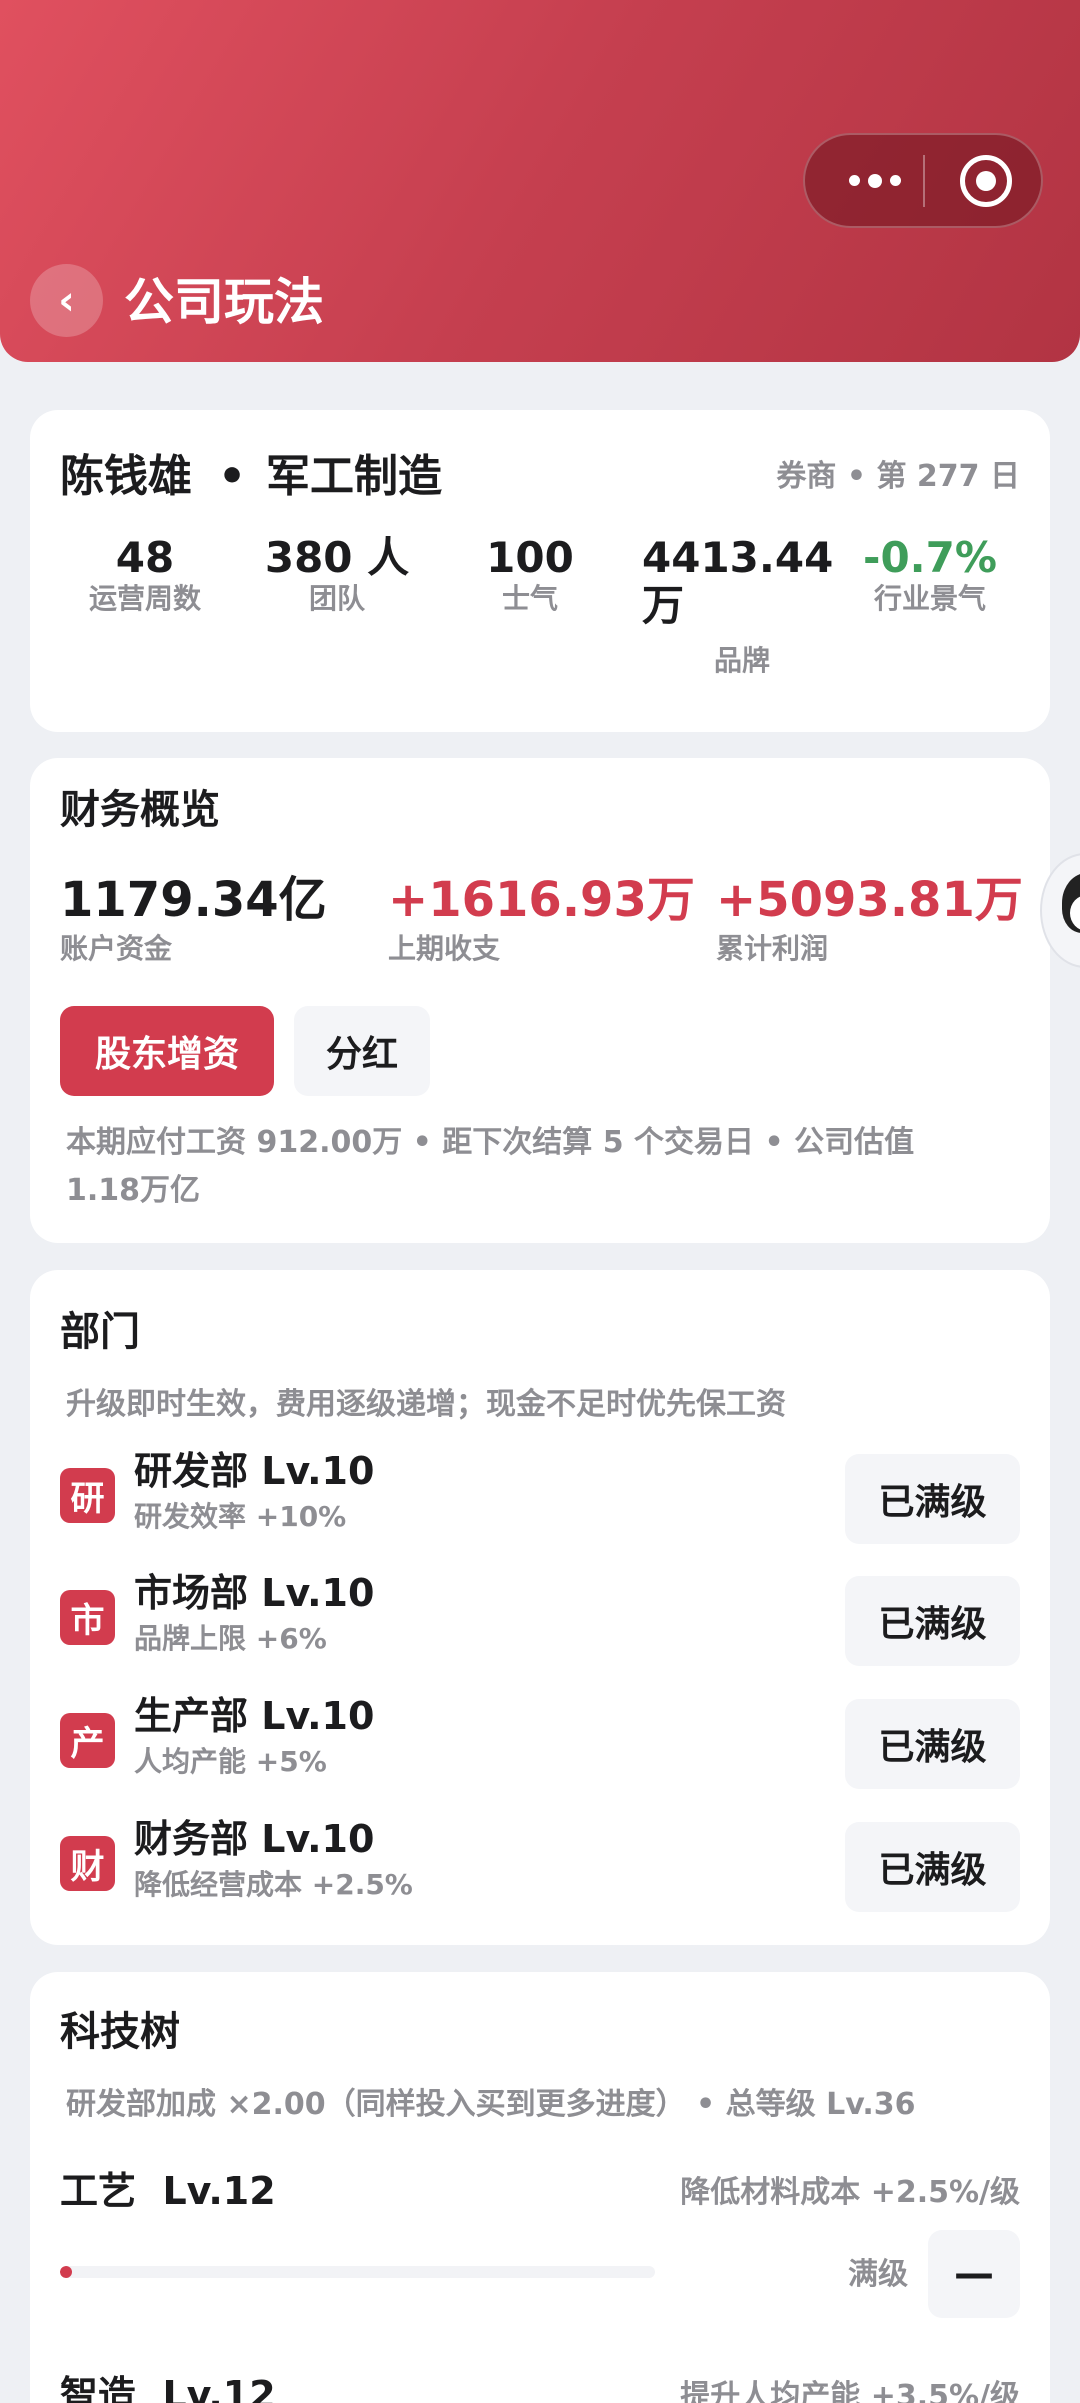 The image size is (1080, 2403). I want to click on more-menu-icon, so click(875, 180).